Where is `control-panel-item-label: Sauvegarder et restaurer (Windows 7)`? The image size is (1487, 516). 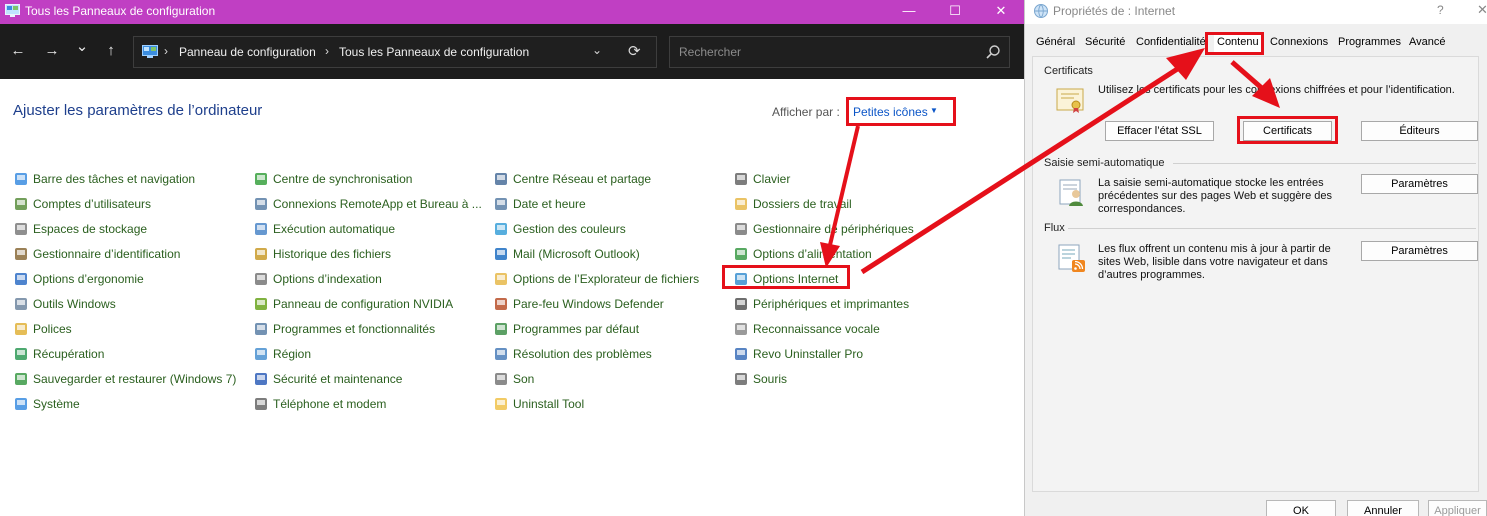 control-panel-item-label: Sauvegarder et restaurer (Windows 7) is located at coordinates (135, 379).